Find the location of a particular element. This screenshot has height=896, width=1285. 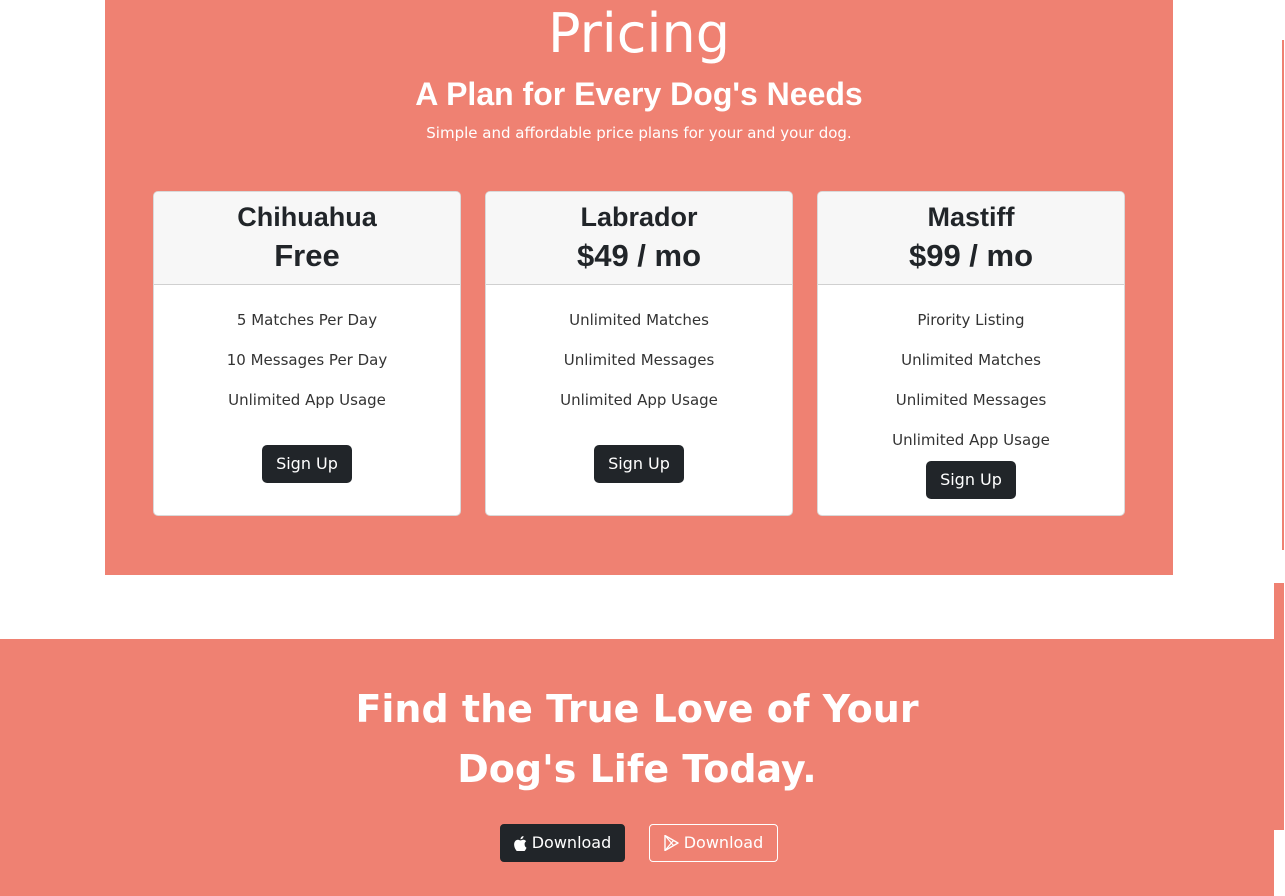

plan-name: Labrador is located at coordinates (639, 217).